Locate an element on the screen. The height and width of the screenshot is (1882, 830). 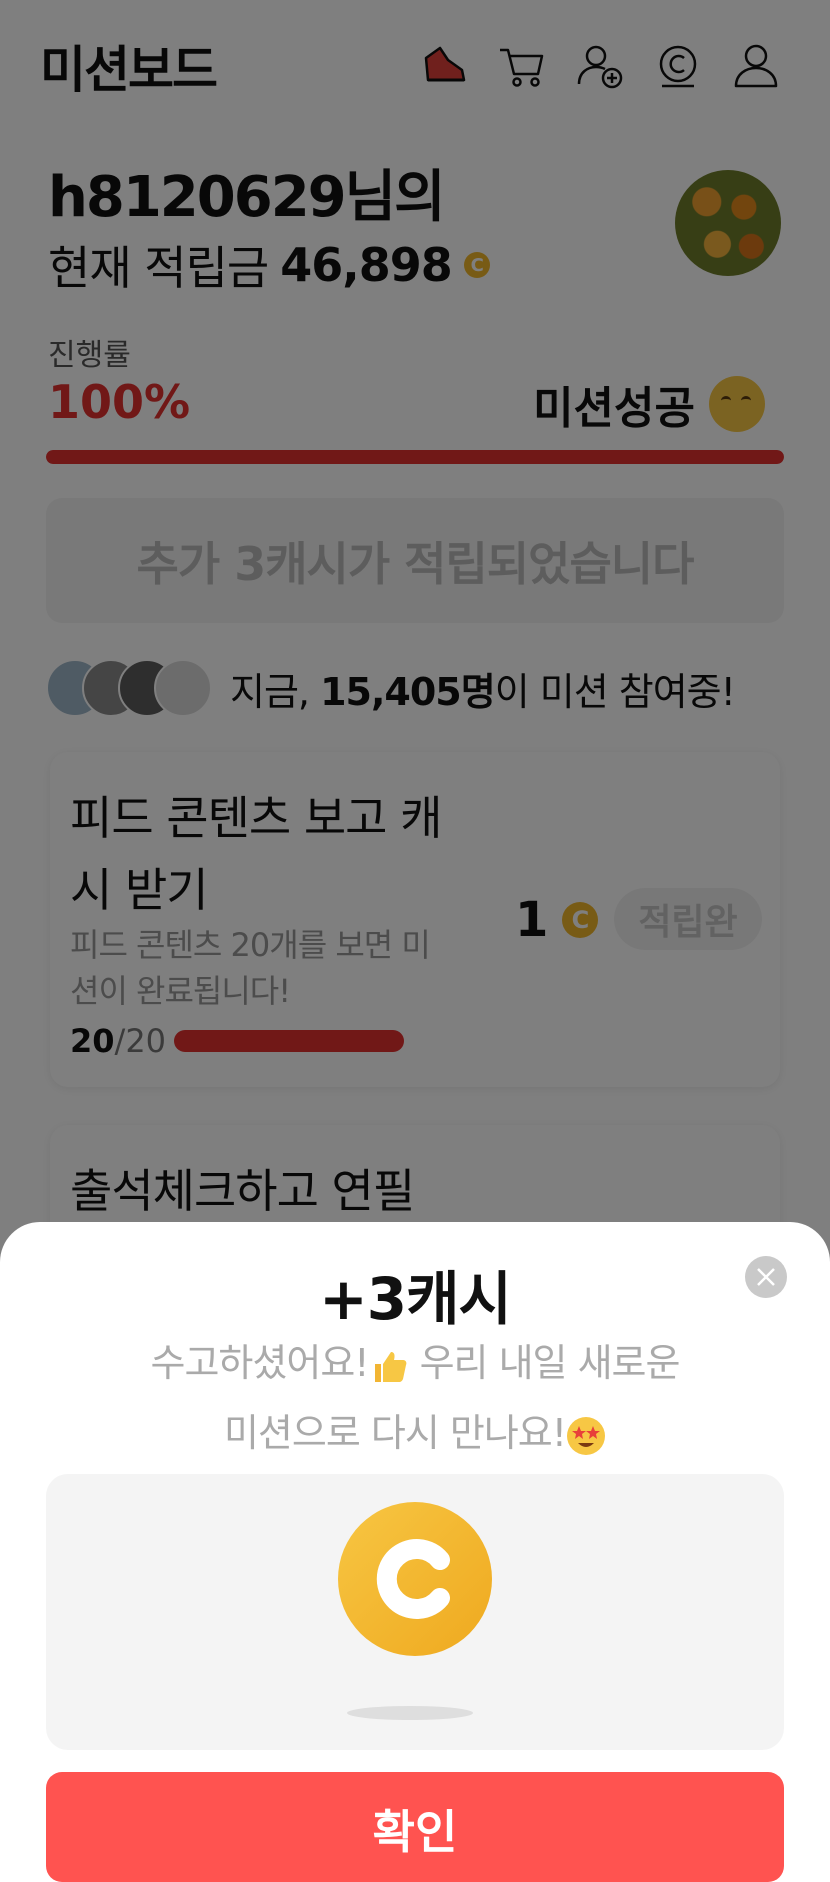
sheet-message-part3: 미션으로 다시 만나요! is located at coordinates (395, 1433).